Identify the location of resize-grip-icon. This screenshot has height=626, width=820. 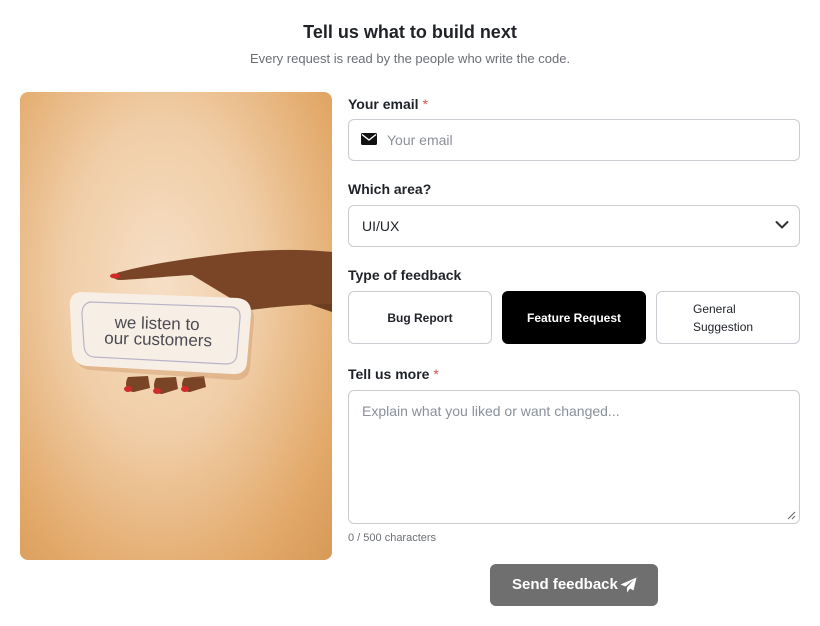
(791, 515).